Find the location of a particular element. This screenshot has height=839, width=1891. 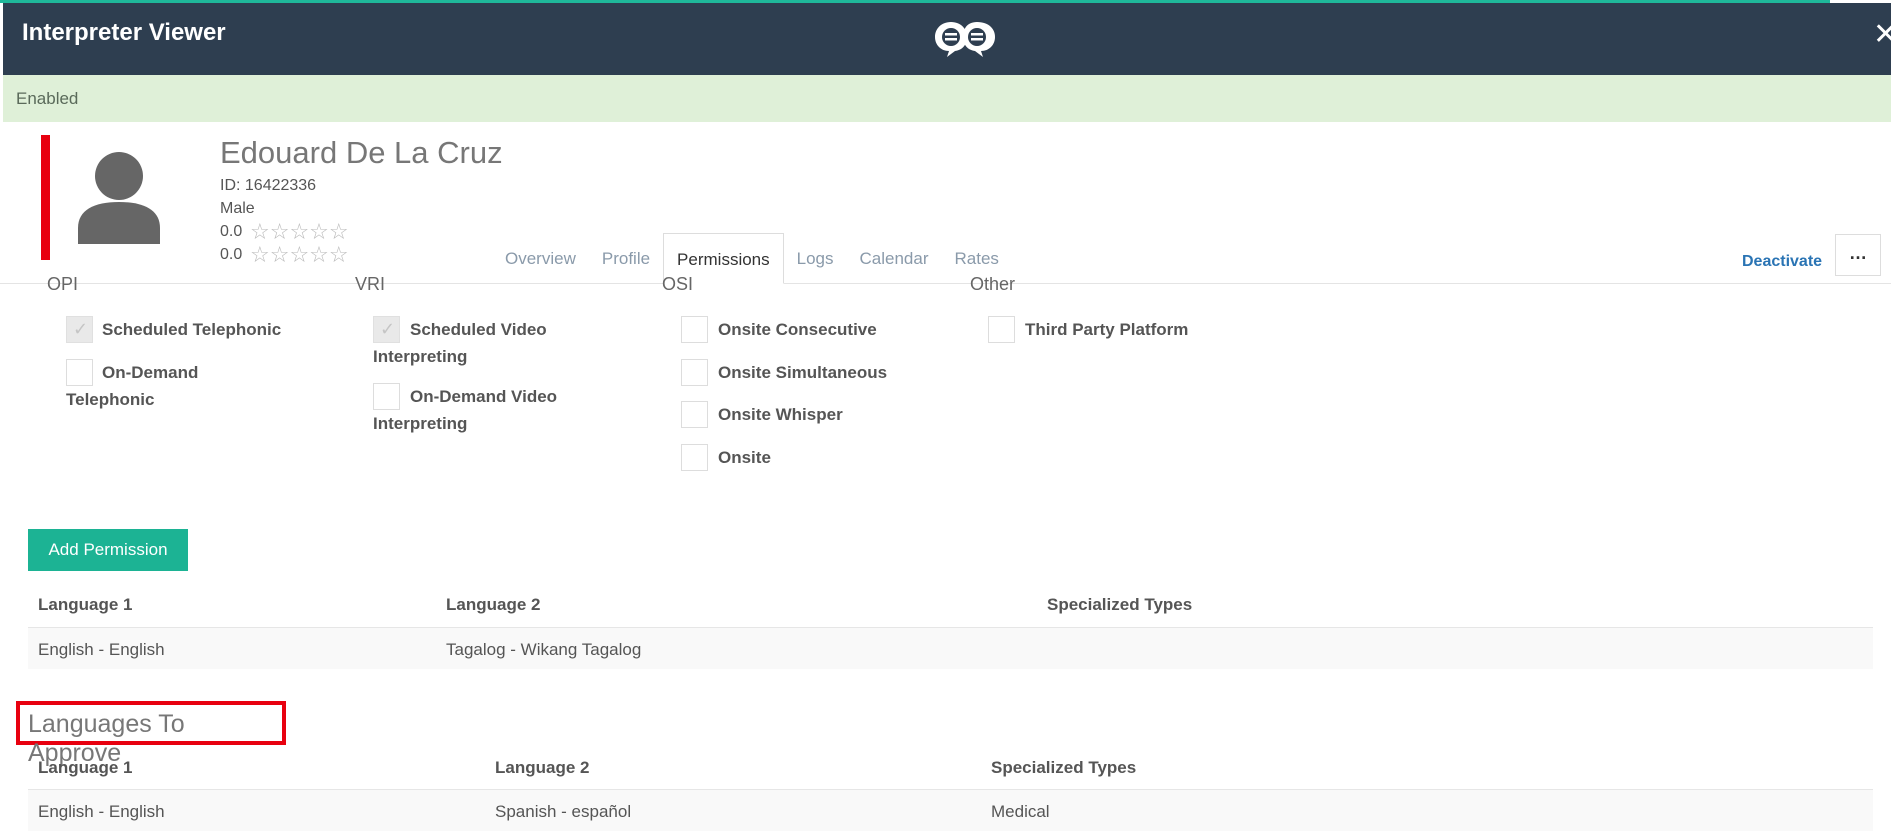

add-permission-button: Add Permission is located at coordinates (108, 550).